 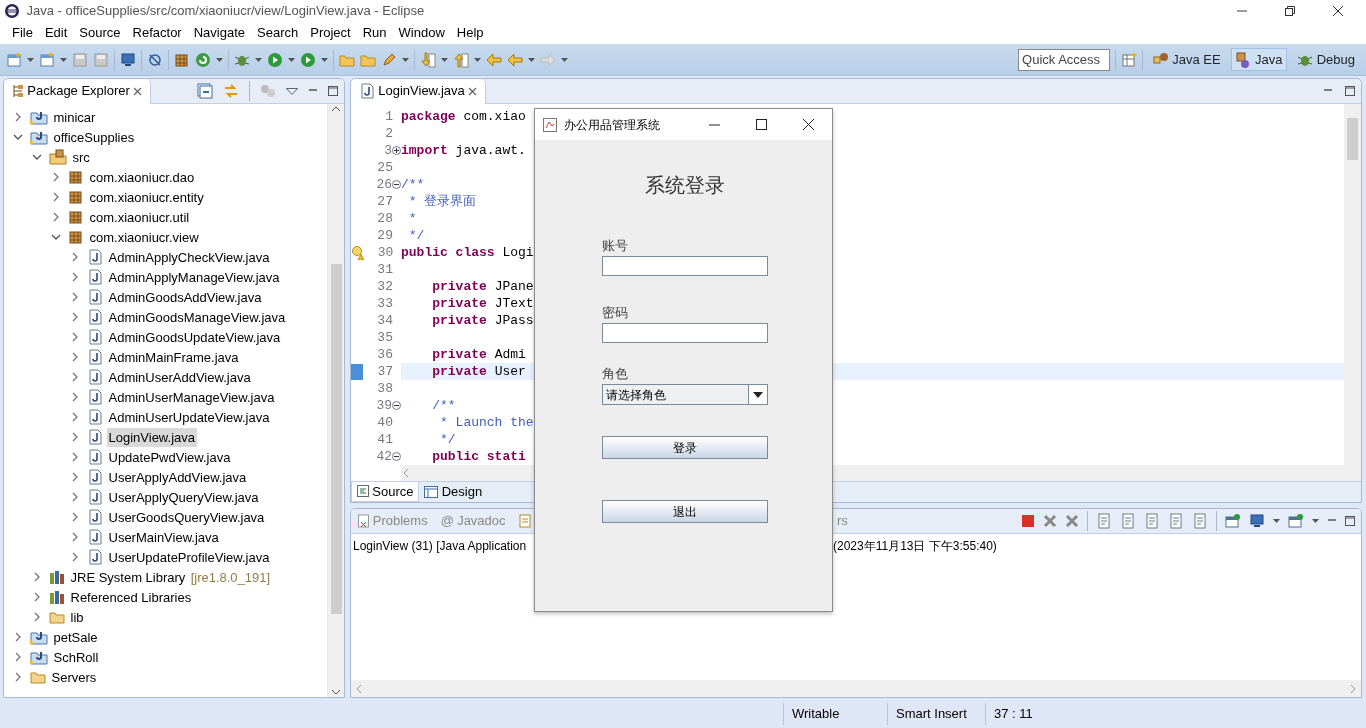 I want to click on open-perspective-icon, so click(x=1129, y=59).